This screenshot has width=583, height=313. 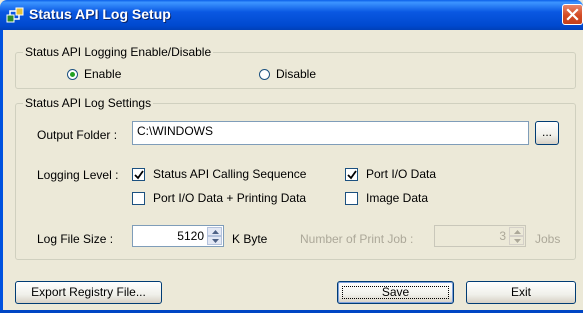 I want to click on port-io-data-checkbox: Port I/O Data, so click(x=390, y=174).